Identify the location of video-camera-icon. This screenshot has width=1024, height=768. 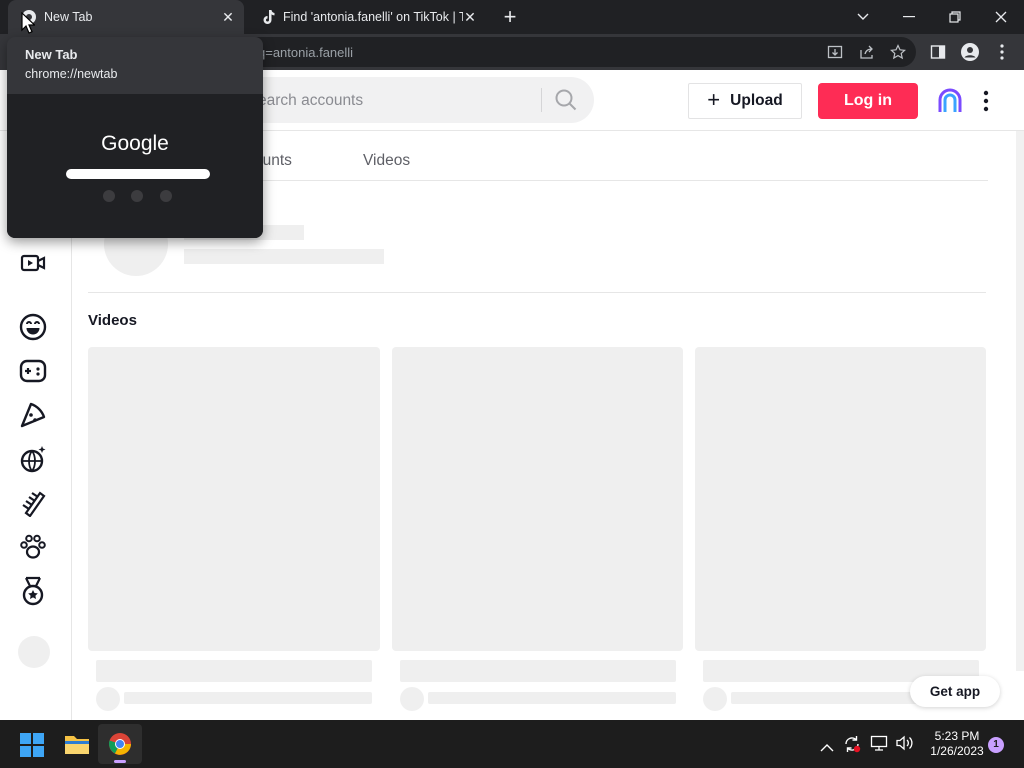
(33, 263).